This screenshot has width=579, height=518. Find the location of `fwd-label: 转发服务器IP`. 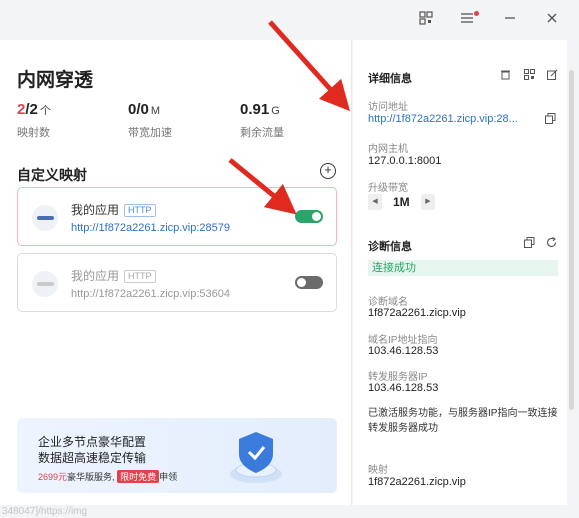

fwd-label: 转发服务器IP is located at coordinates (398, 377).